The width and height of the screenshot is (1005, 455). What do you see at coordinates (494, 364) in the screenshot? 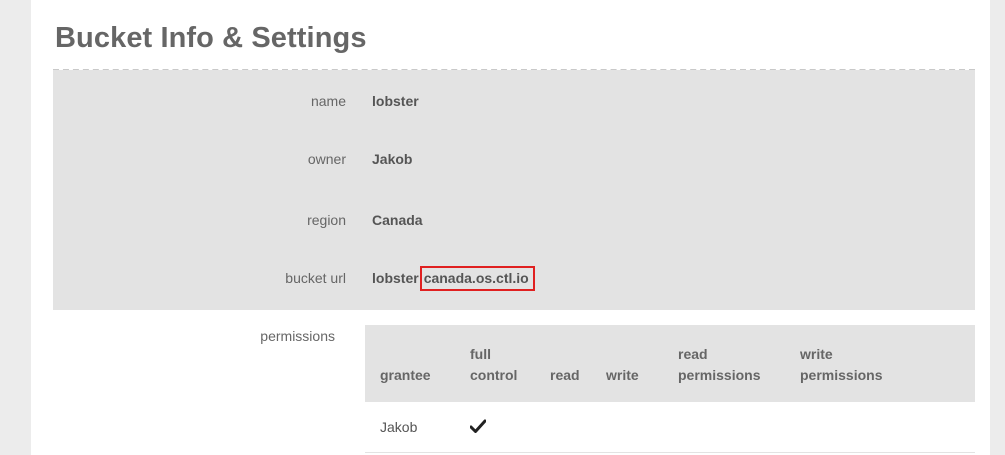
I see `column-header-full-control: full control` at bounding box center [494, 364].